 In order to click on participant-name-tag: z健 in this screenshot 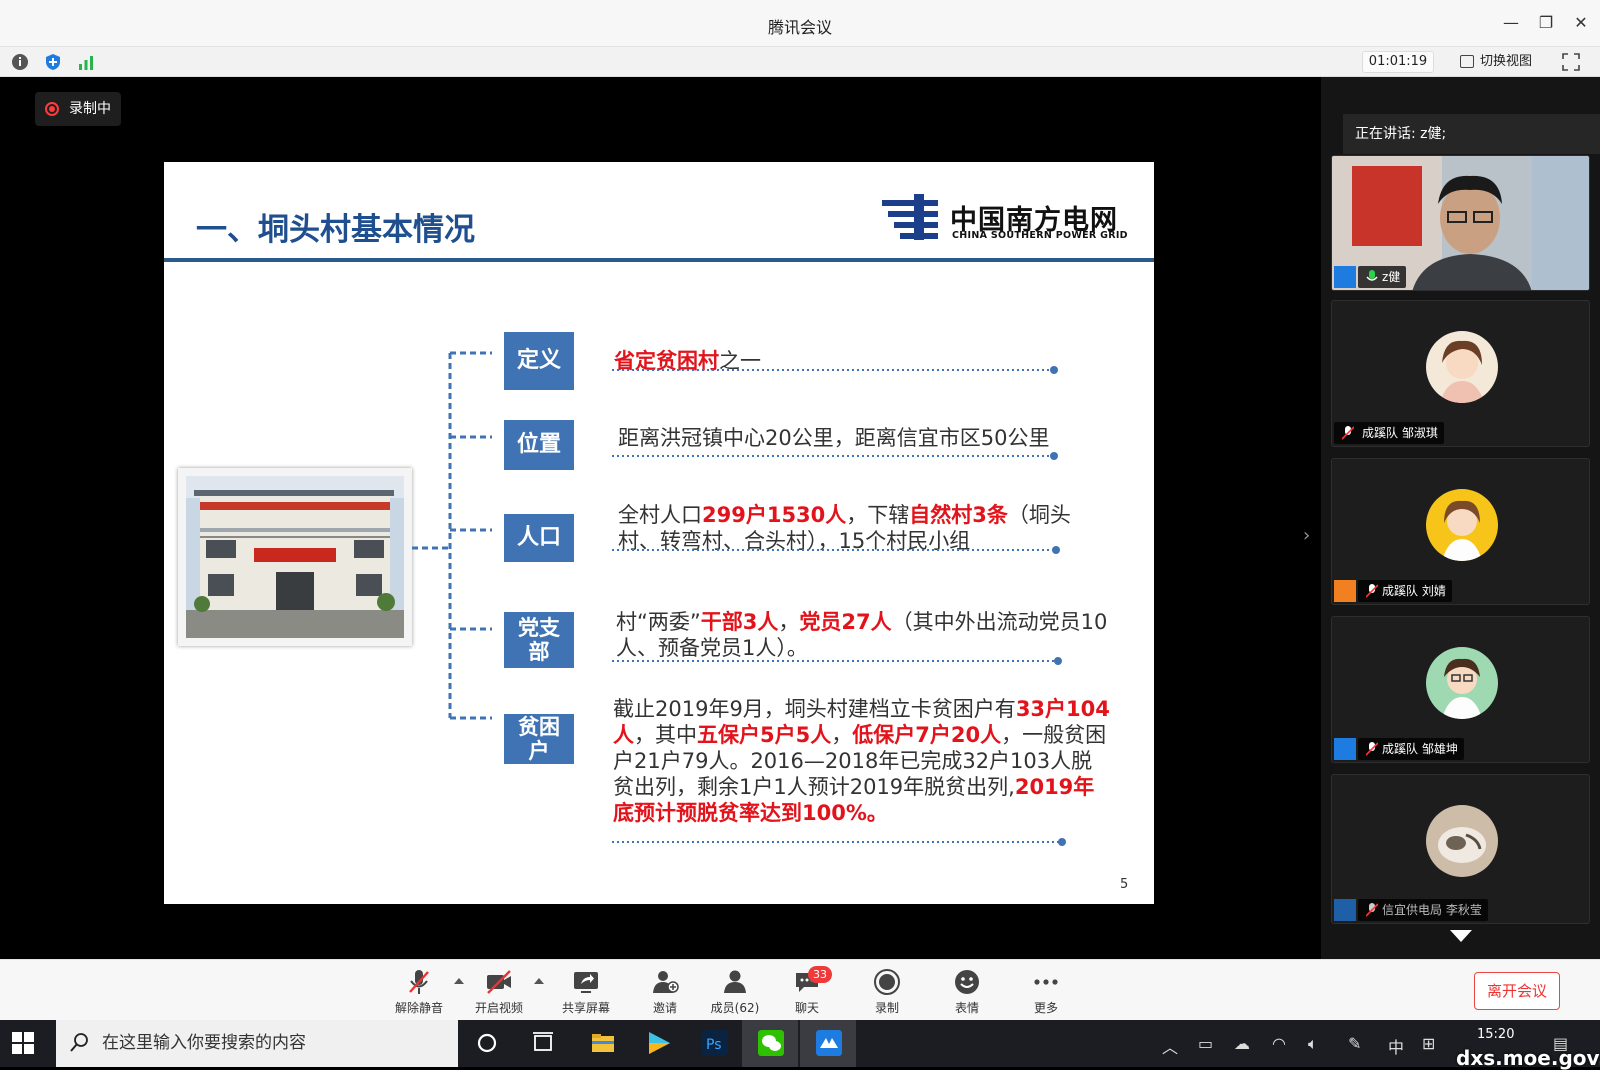, I will do `click(1382, 277)`.